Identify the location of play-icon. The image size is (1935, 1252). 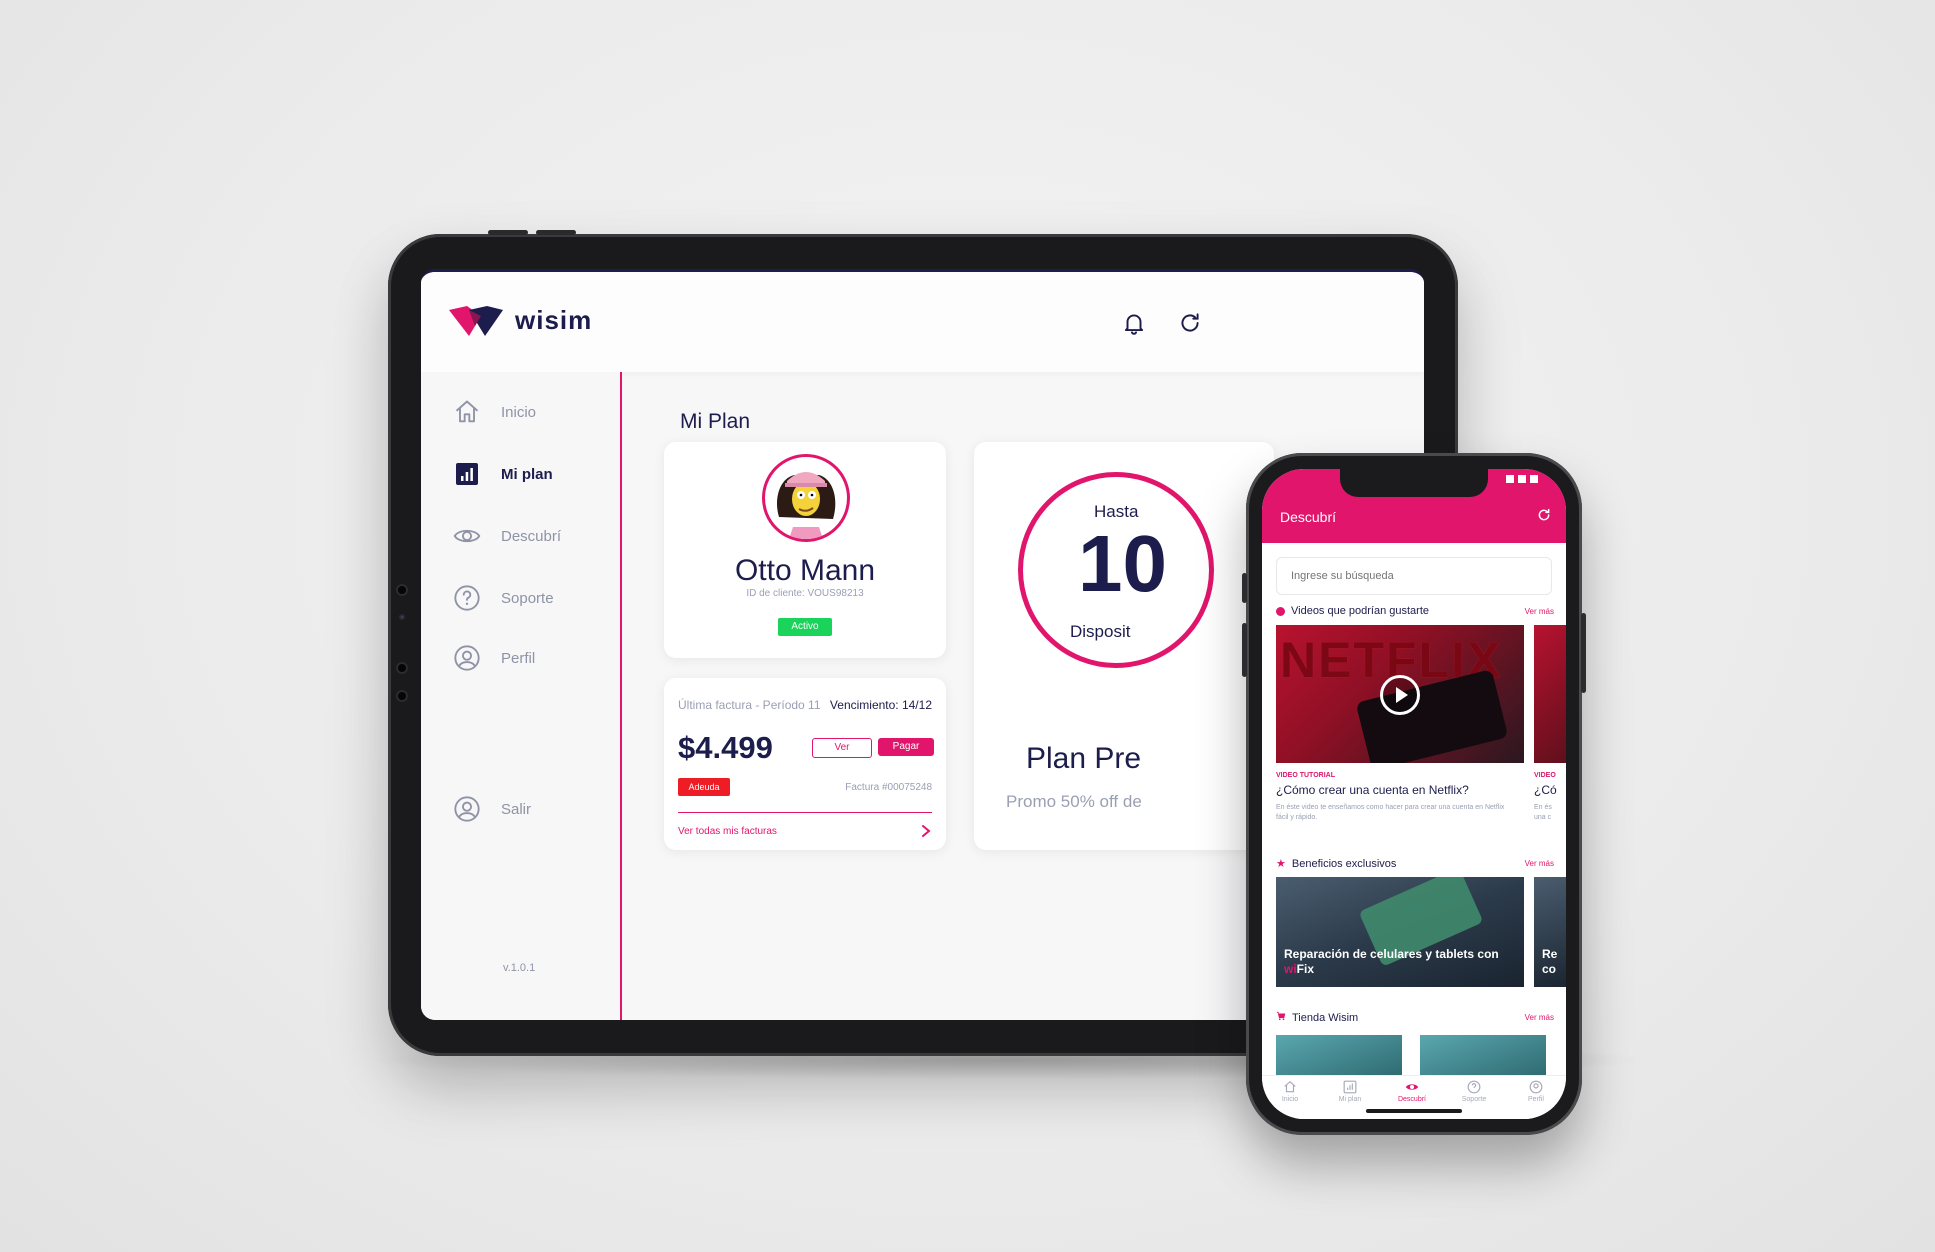
(1400, 695).